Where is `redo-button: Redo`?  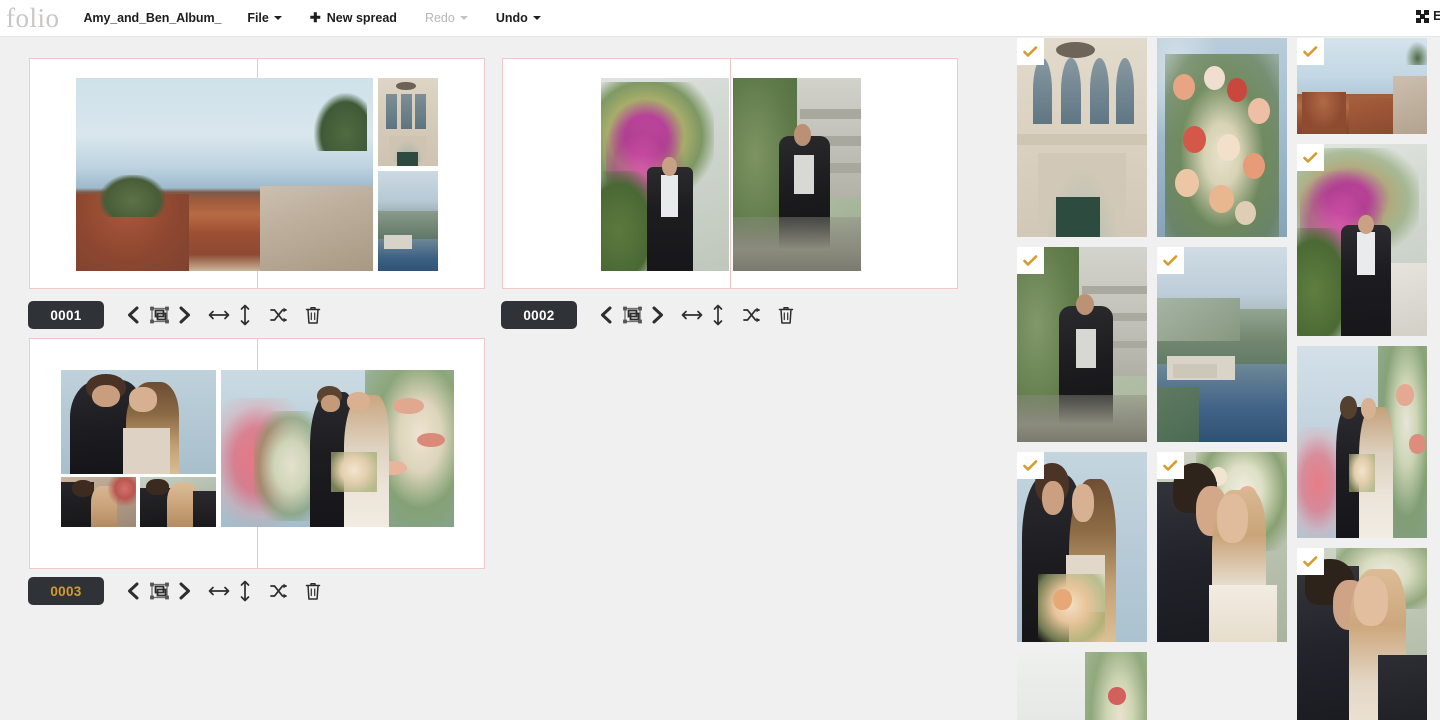 redo-button: Redo is located at coordinates (446, 18).